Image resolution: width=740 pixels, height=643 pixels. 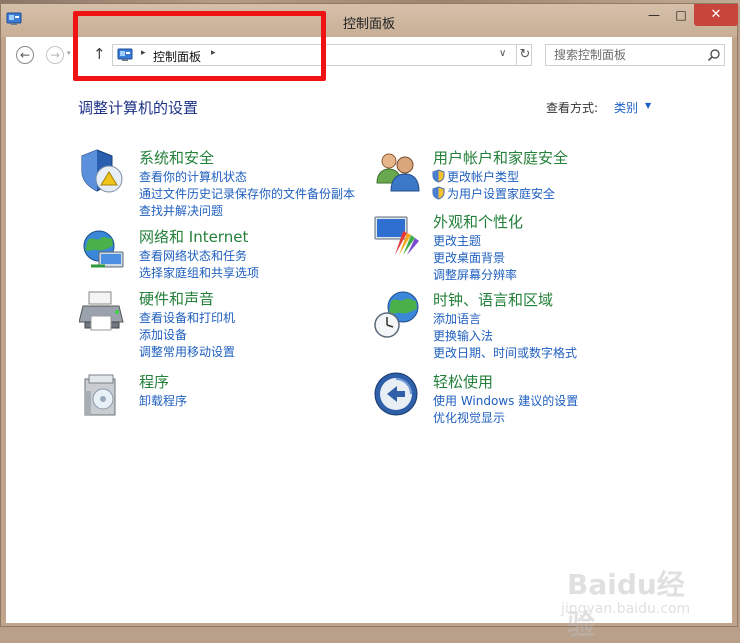 I want to click on category-title: 外观和个性化, so click(x=478, y=221).